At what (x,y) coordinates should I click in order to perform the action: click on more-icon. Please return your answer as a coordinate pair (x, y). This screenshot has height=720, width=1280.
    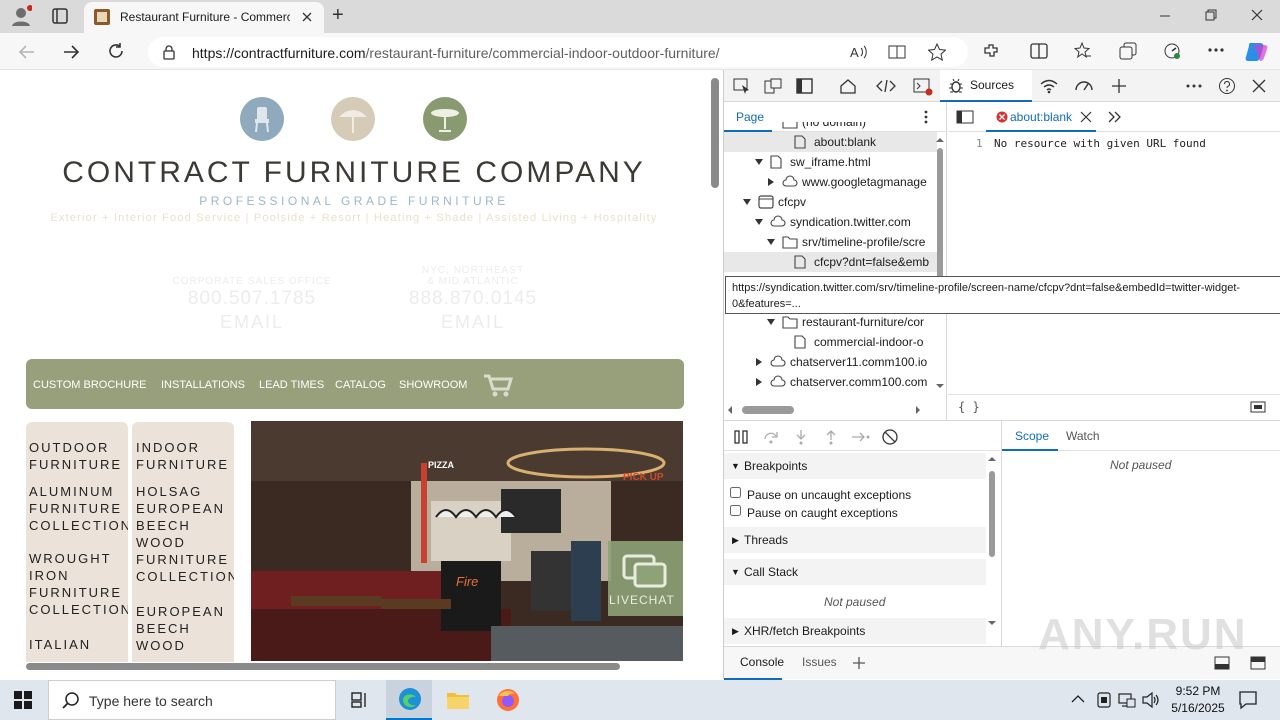
    Looking at the image, I should click on (1216, 50).